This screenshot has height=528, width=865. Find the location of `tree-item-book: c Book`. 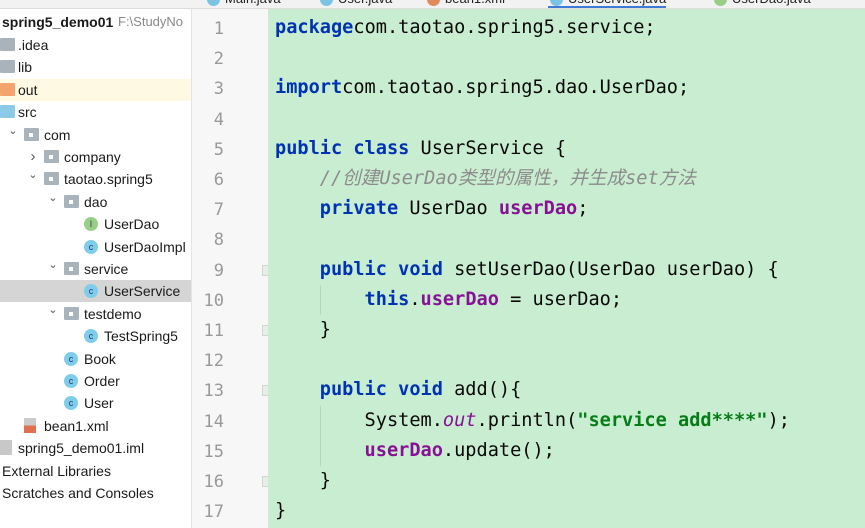

tree-item-book: c Book is located at coordinates (95, 359).